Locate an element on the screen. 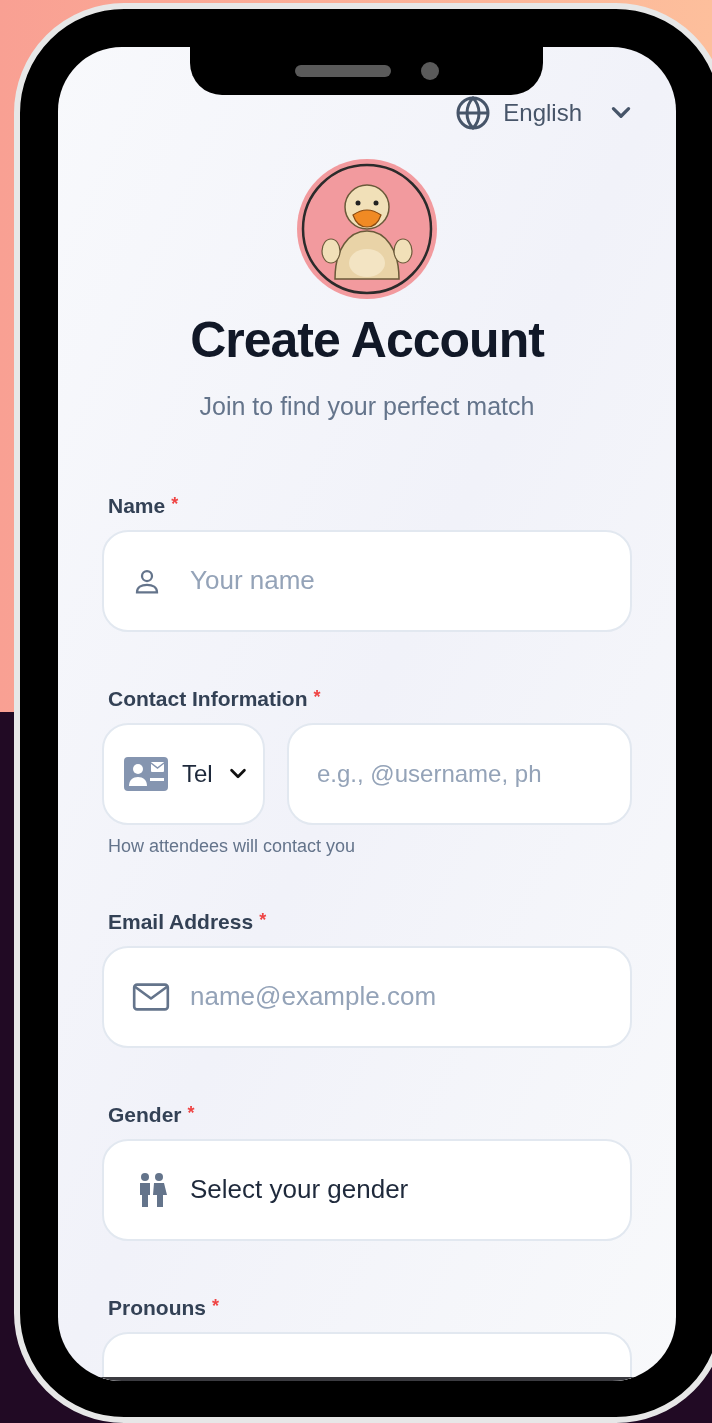 This screenshot has width=712, height=1423. language-selector: English is located at coordinates (544, 113).